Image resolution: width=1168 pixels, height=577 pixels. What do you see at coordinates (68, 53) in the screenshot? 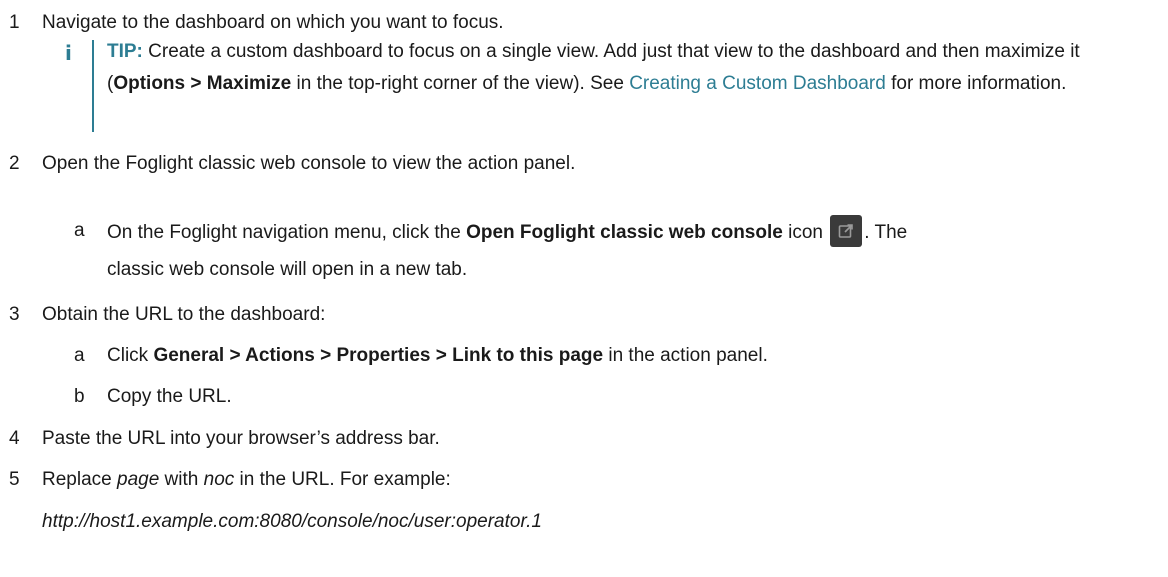
I see `info-icon: i` at bounding box center [68, 53].